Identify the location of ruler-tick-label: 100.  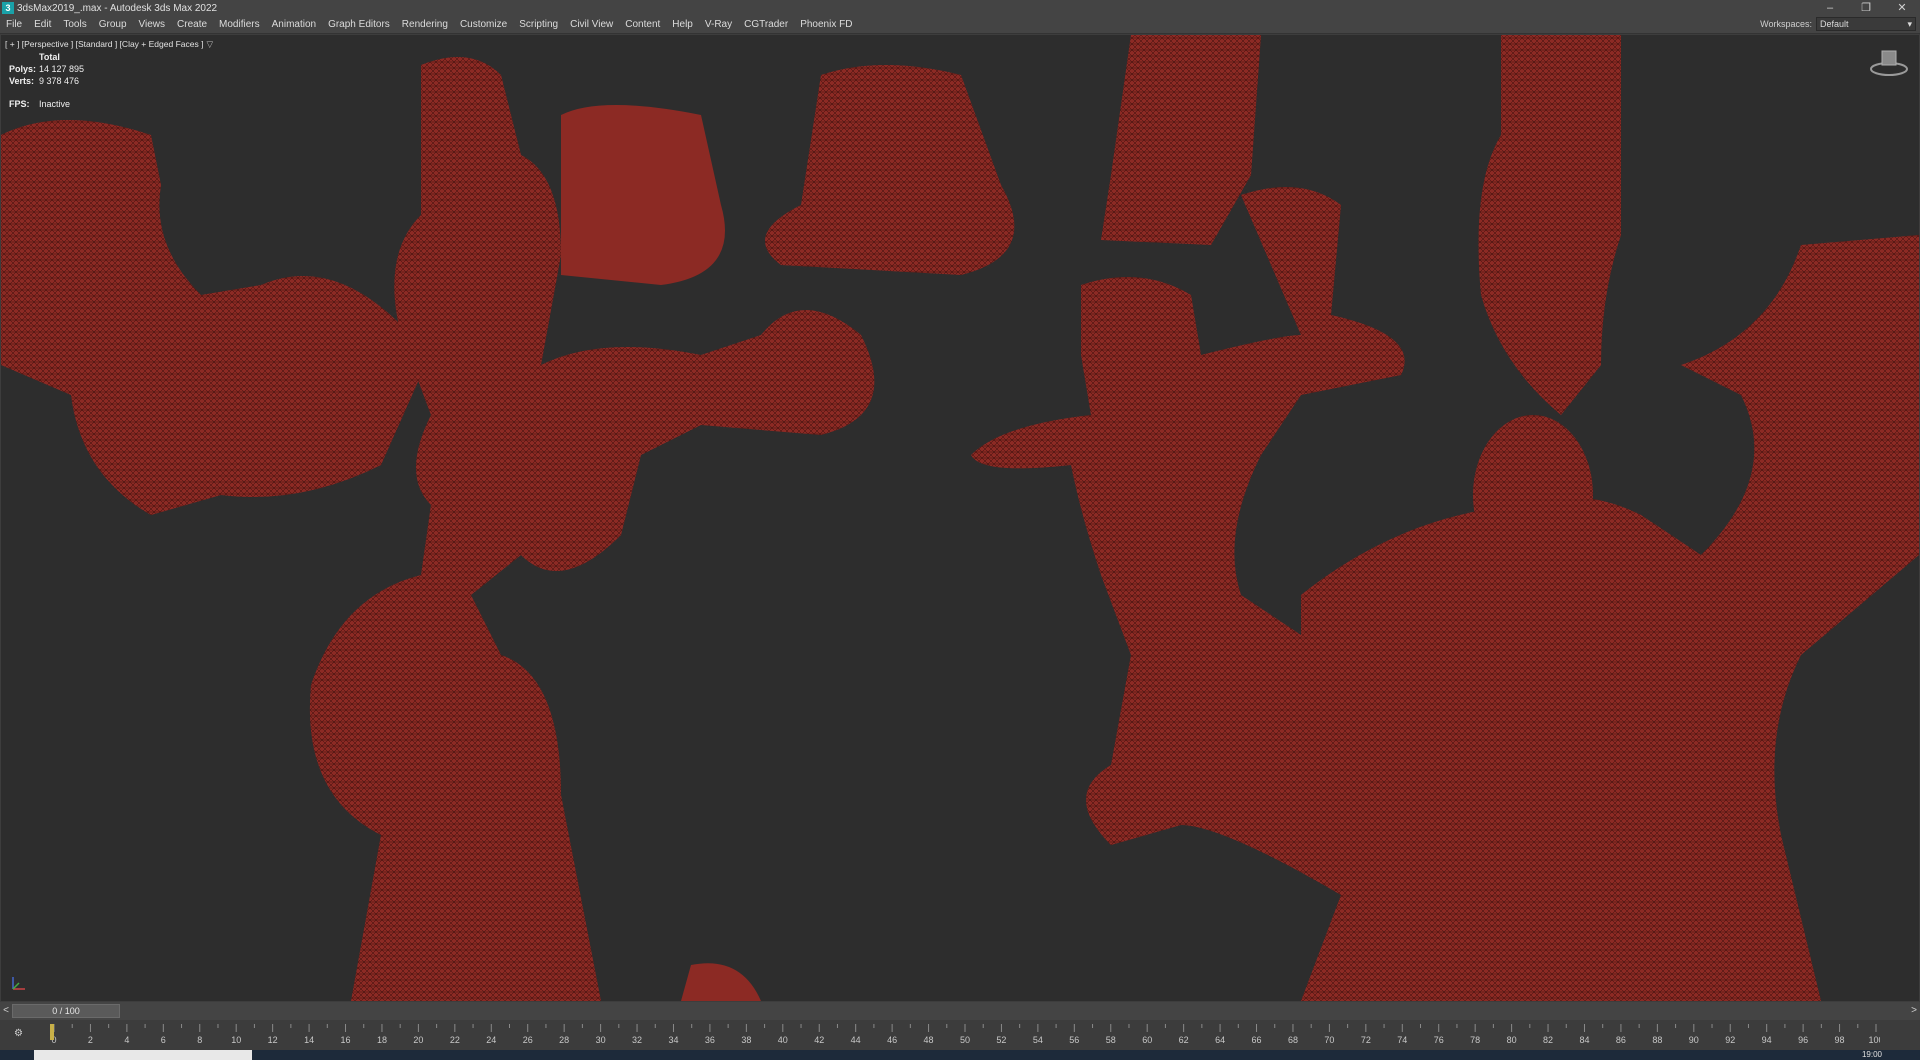
(1874, 1040).